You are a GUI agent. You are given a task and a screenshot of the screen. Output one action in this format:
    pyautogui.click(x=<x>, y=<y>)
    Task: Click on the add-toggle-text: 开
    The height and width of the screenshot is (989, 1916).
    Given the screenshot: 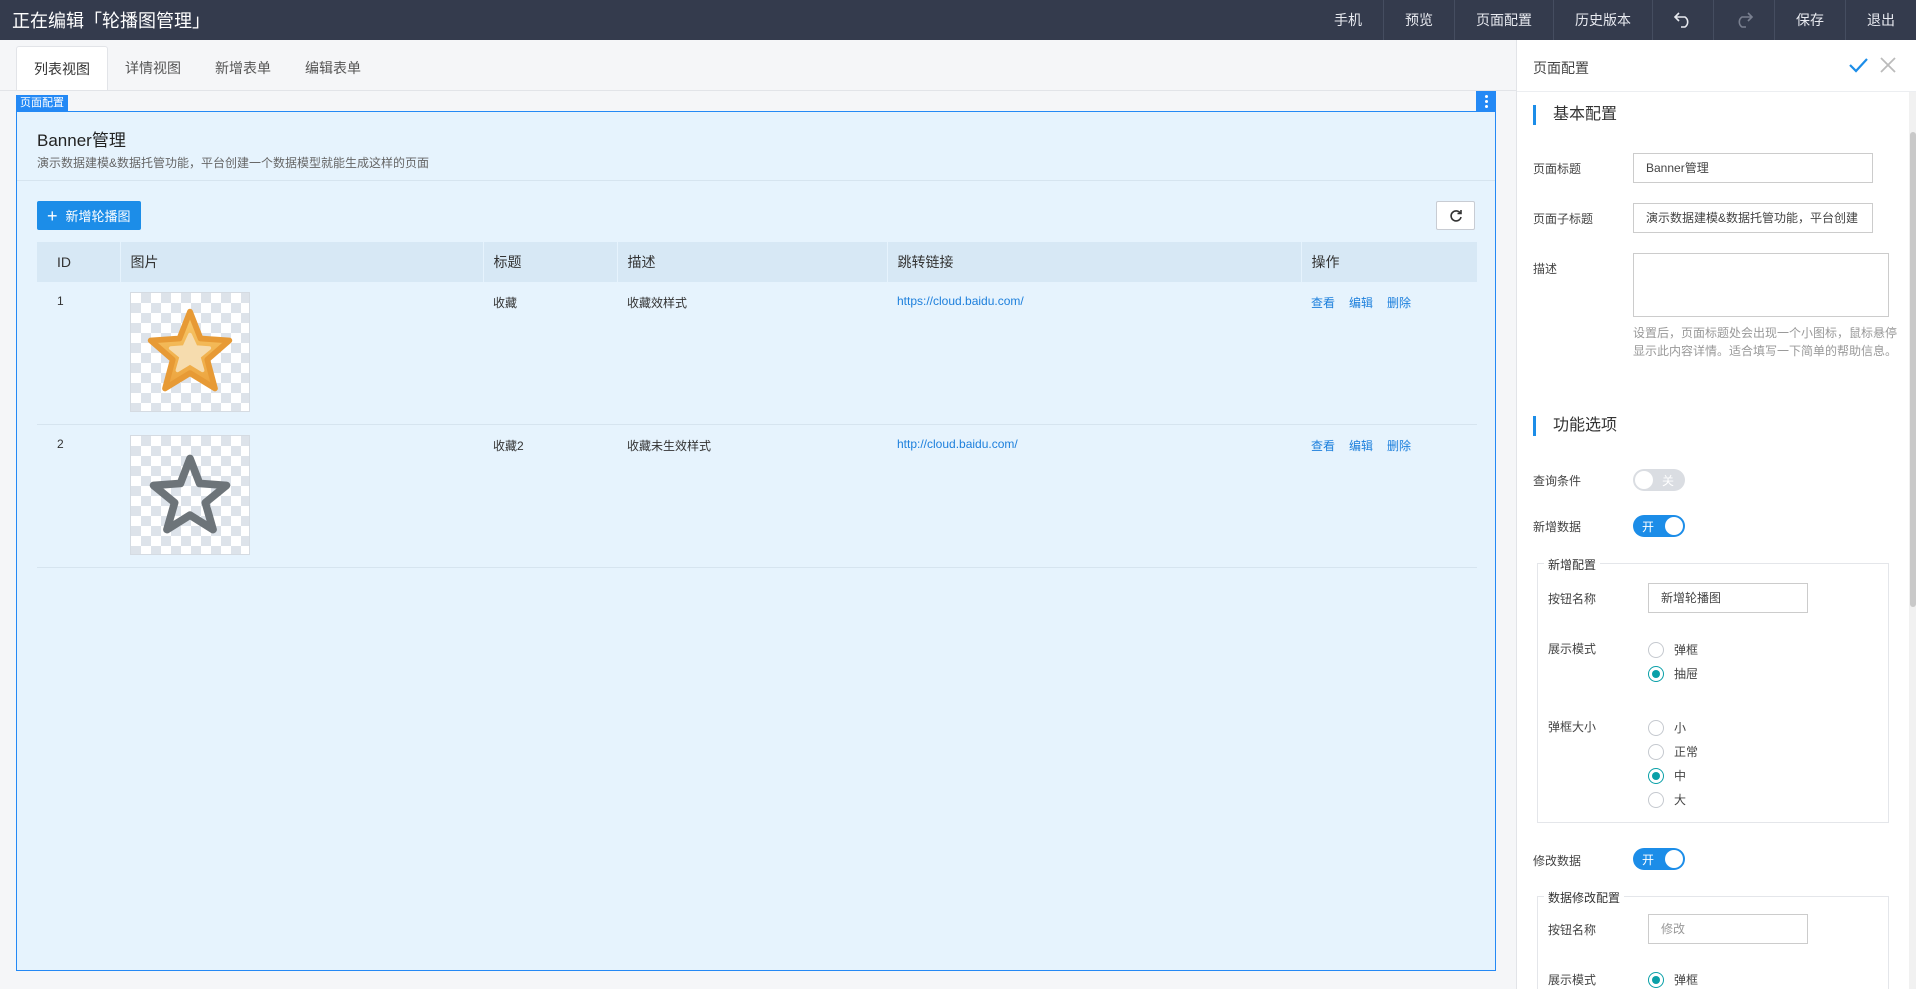 What is the action you would take?
    pyautogui.click(x=1648, y=527)
    